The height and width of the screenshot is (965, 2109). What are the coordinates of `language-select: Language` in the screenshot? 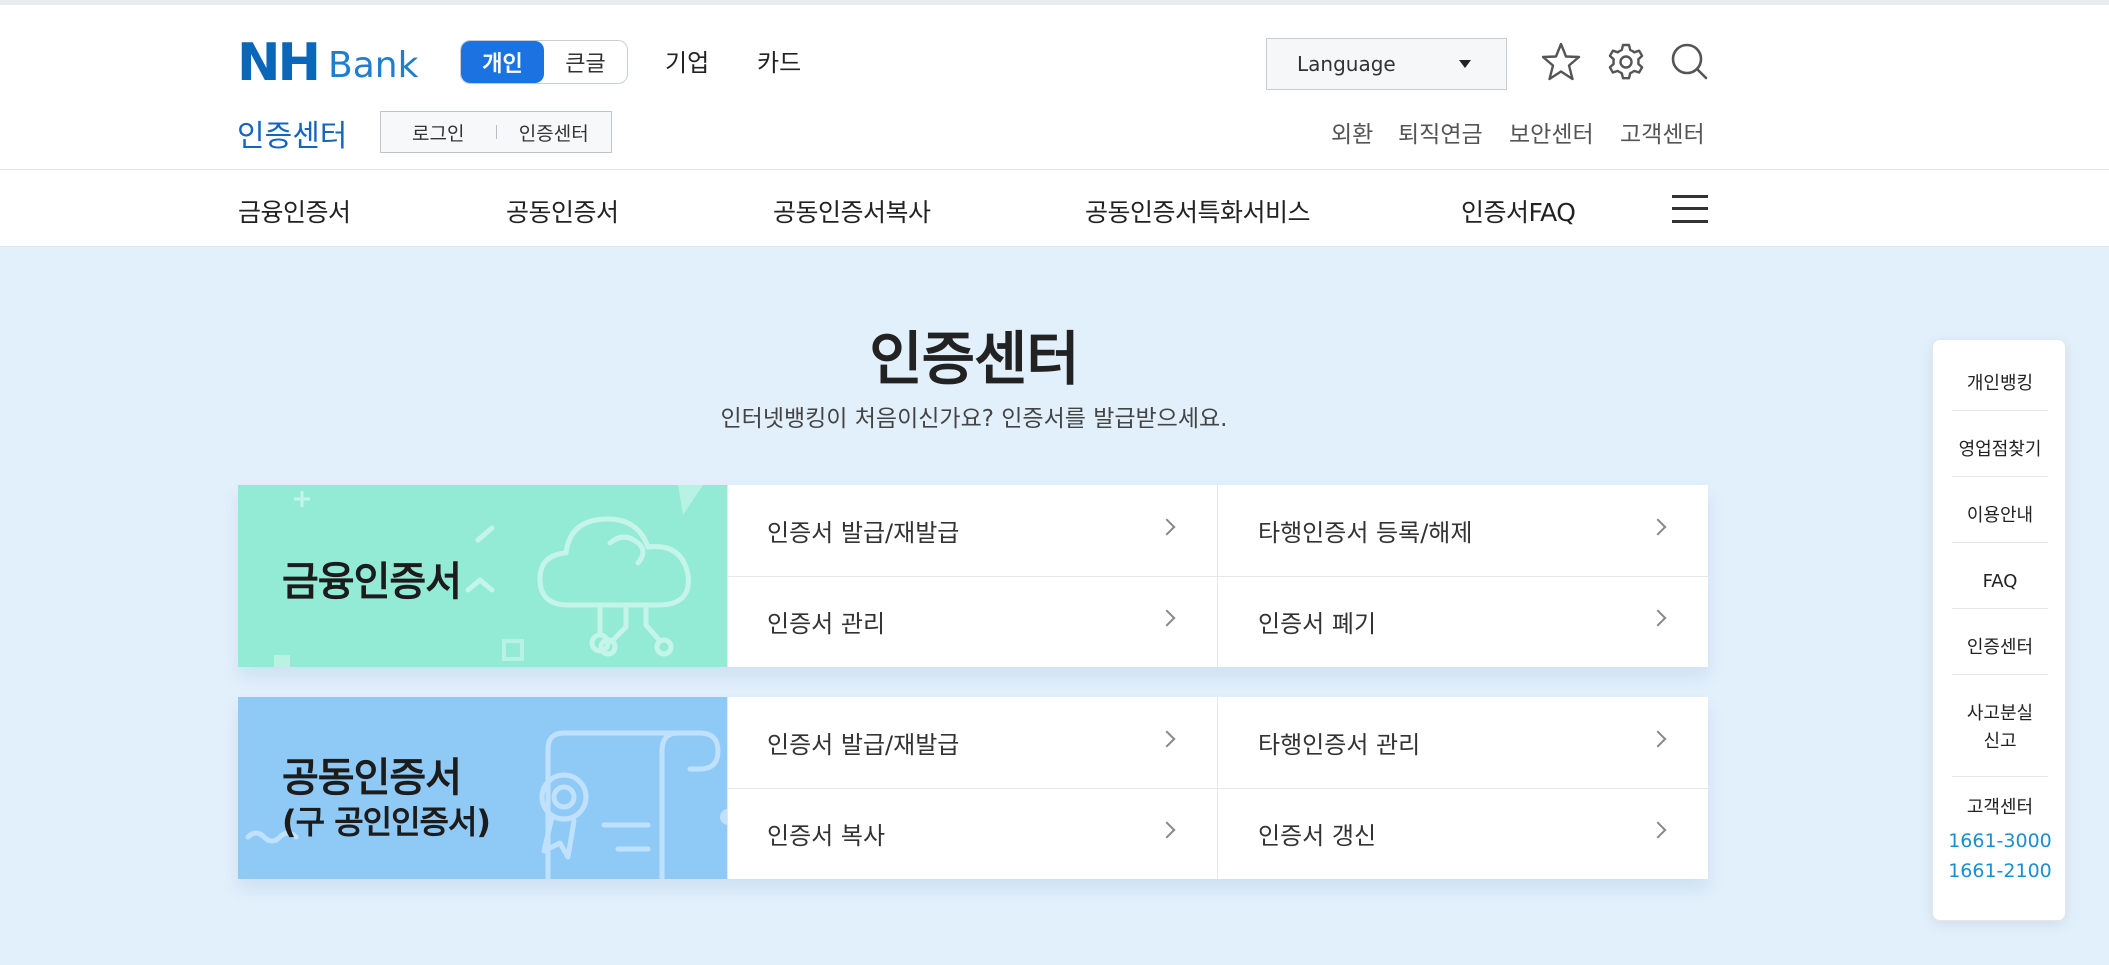 It's located at (1386, 64).